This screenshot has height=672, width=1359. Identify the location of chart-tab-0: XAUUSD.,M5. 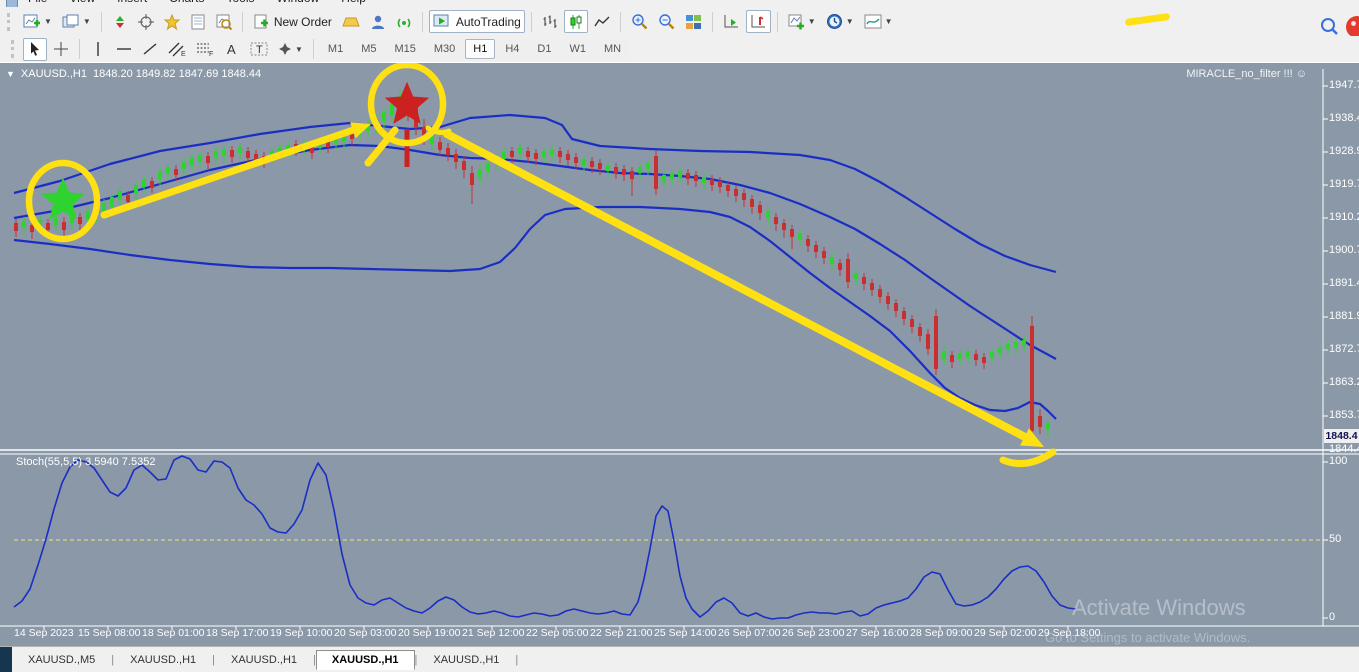
(61, 660).